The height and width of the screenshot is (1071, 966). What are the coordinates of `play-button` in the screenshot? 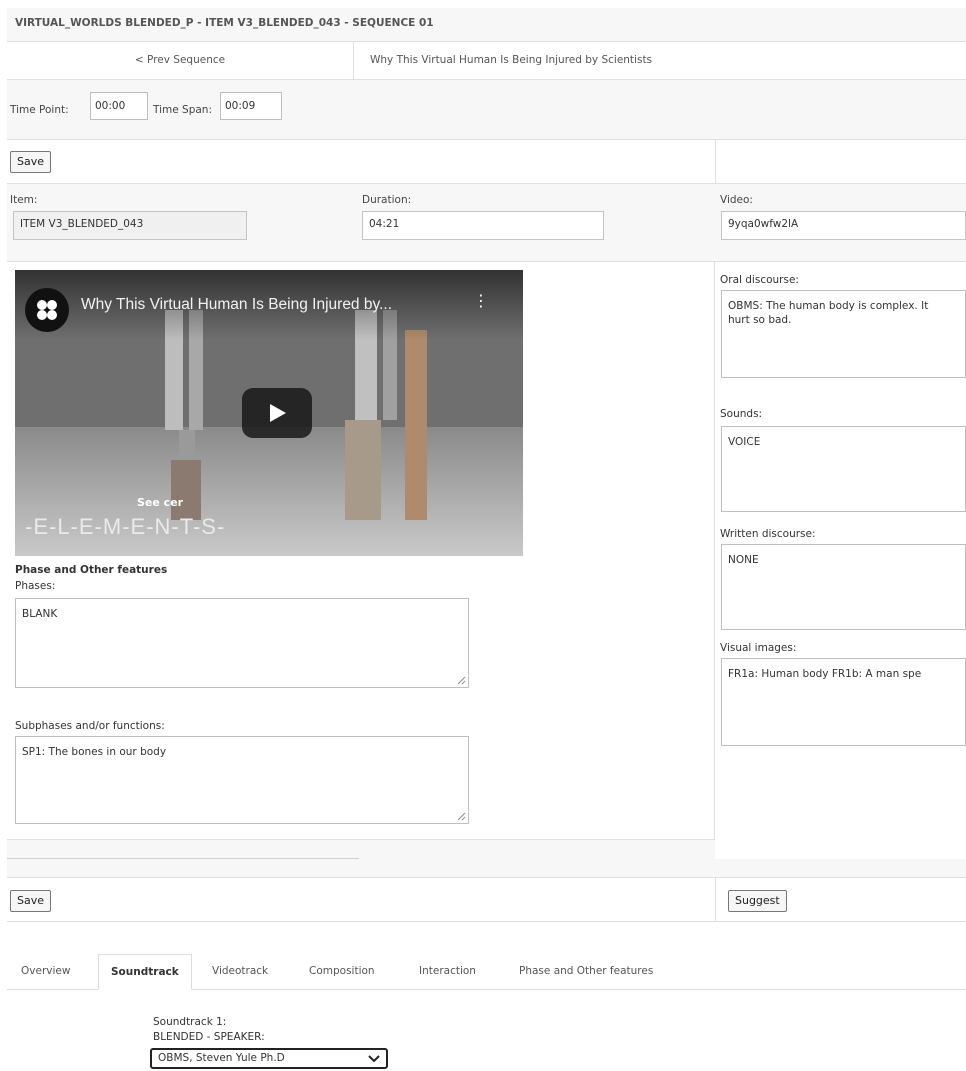 It's located at (277, 413).